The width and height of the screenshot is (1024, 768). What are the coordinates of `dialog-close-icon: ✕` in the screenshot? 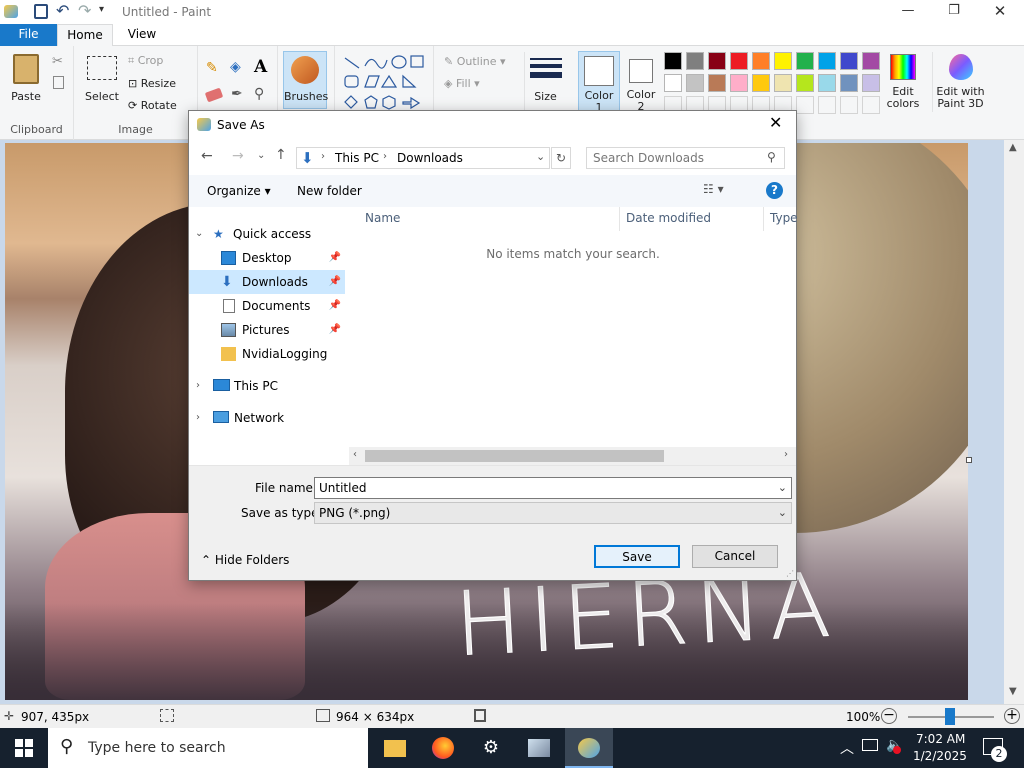 It's located at (775, 122).